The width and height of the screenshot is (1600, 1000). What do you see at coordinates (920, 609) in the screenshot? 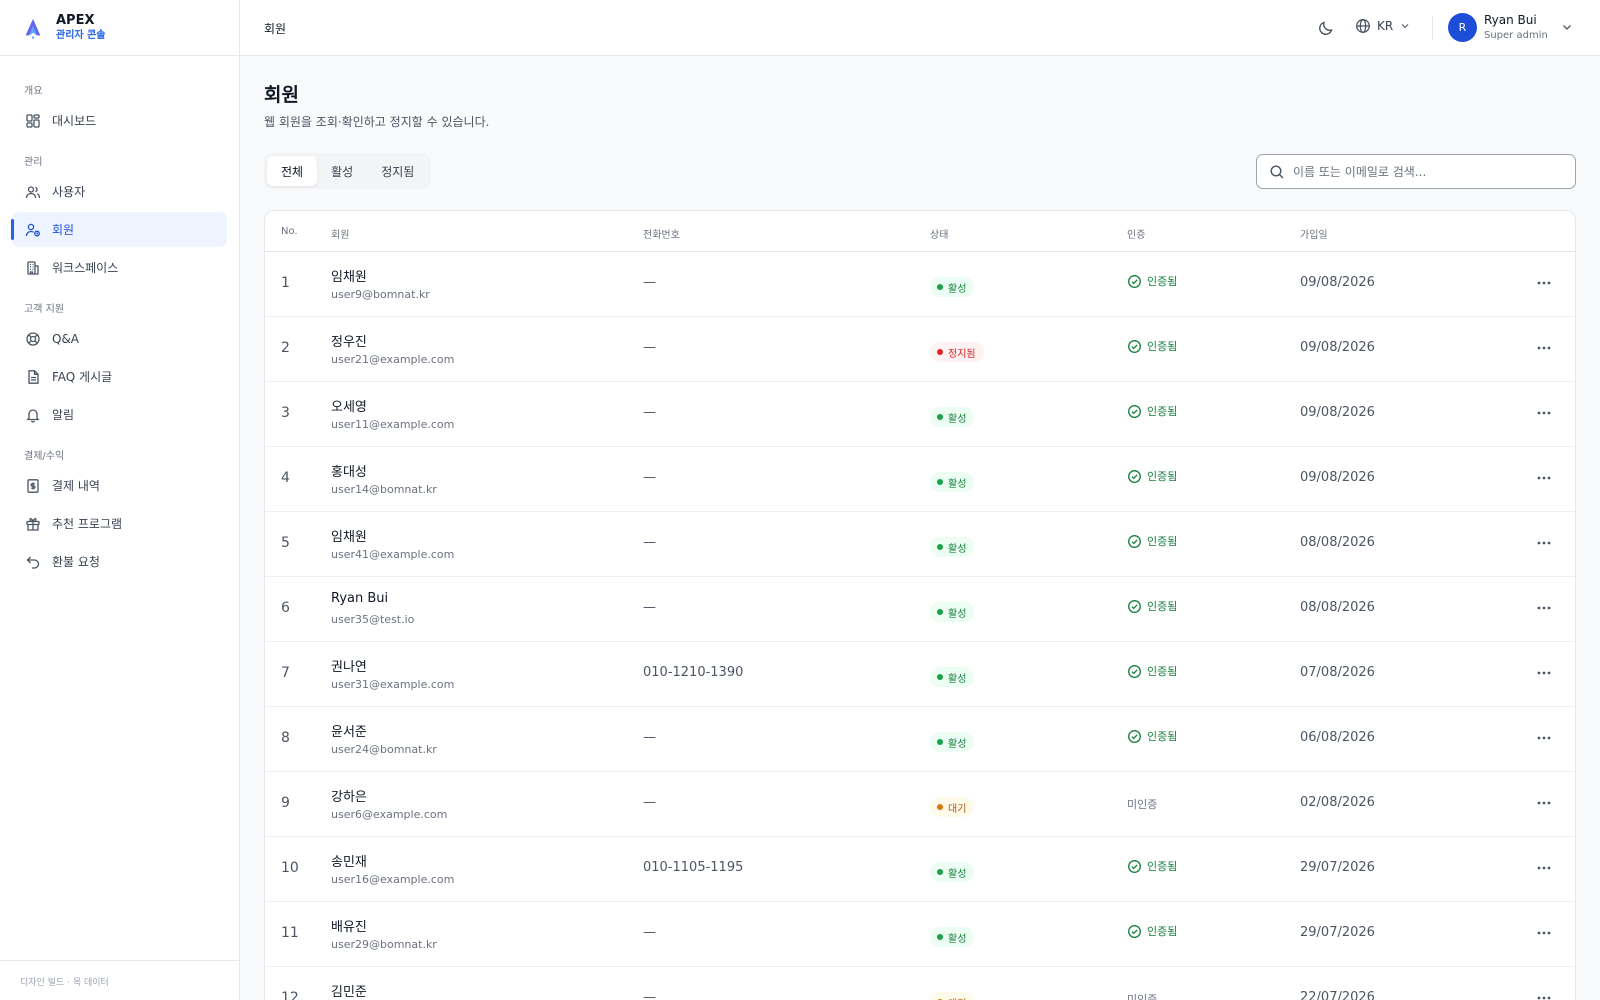
I see `table-row: 6 Ryan Bui user35@test.io — 활성 인증됨 08/08/2026` at bounding box center [920, 609].